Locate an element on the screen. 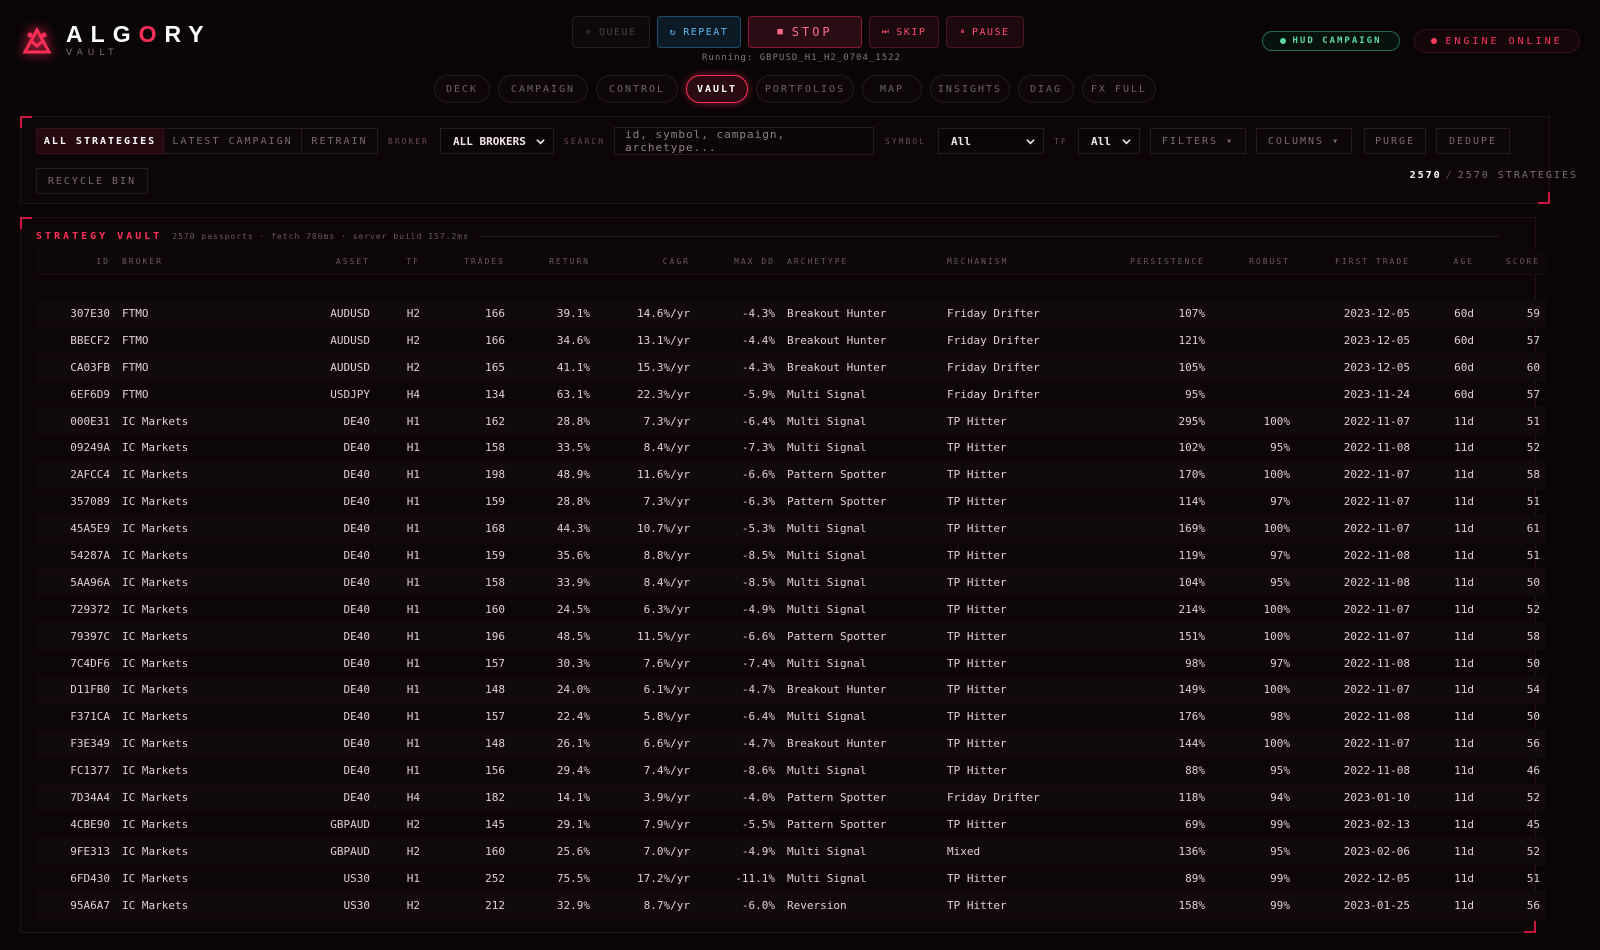 This screenshot has width=1600, height=950. column-header-first-trade: FIRST TRADE is located at coordinates (1356, 262).